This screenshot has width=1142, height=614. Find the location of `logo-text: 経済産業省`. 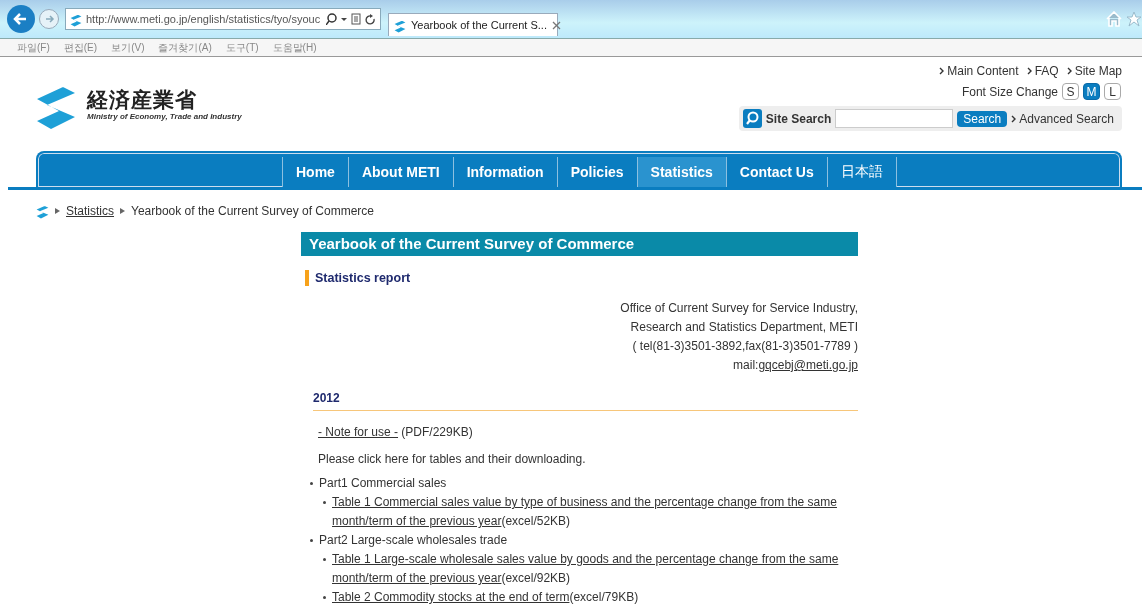

logo-text: 経済産業省 is located at coordinates (142, 99).